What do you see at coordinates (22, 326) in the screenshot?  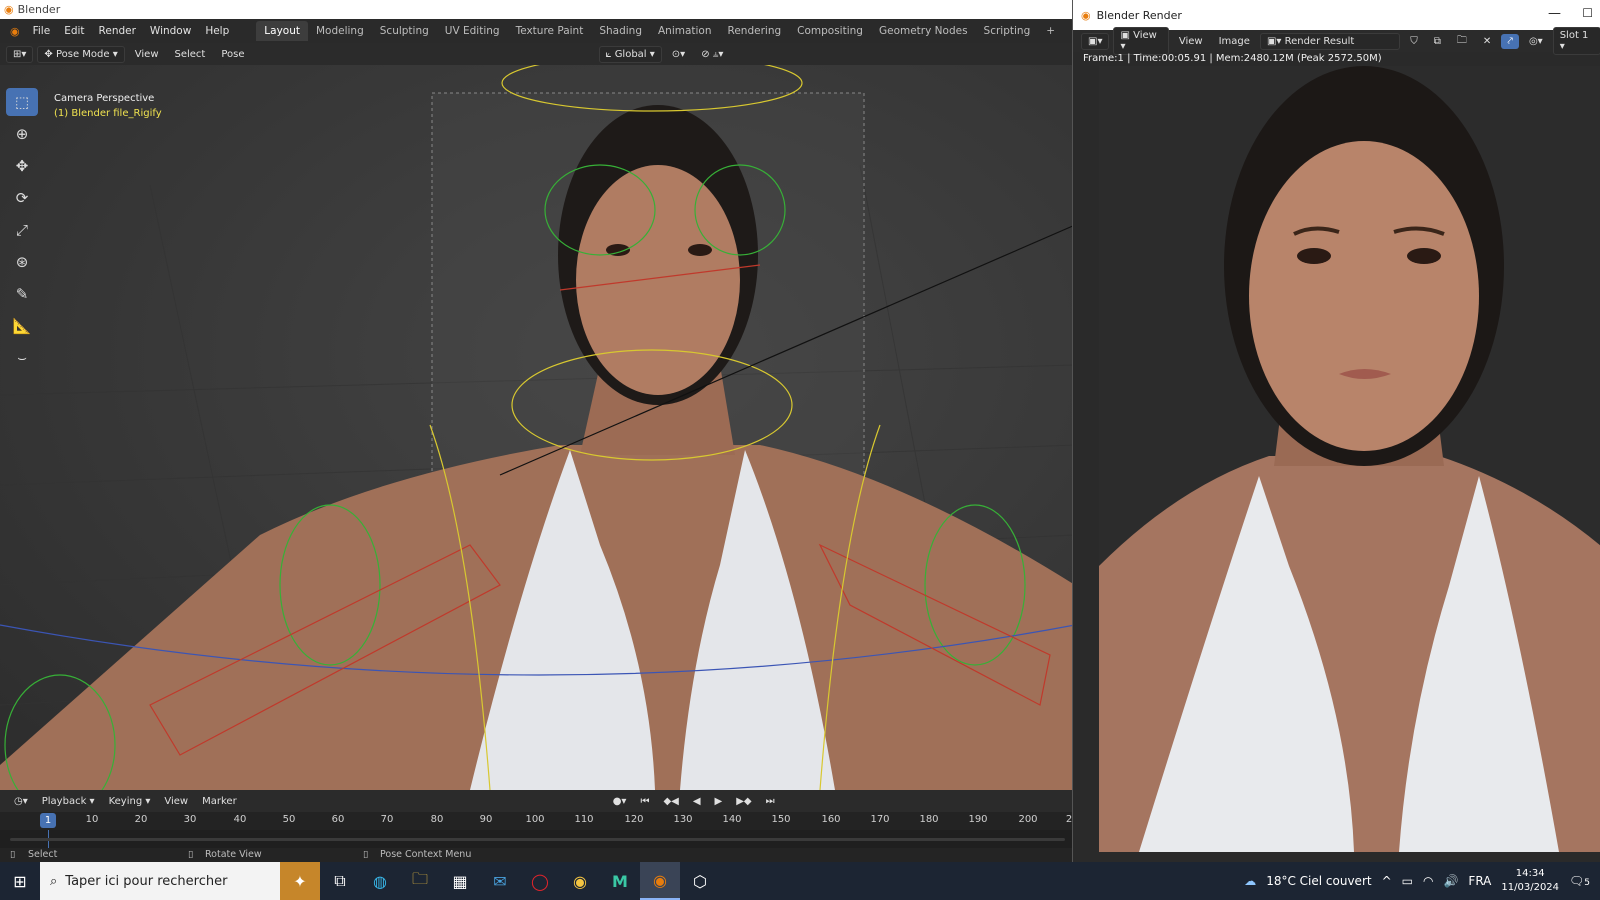 I see `measure-tool-icon: 📐` at bounding box center [22, 326].